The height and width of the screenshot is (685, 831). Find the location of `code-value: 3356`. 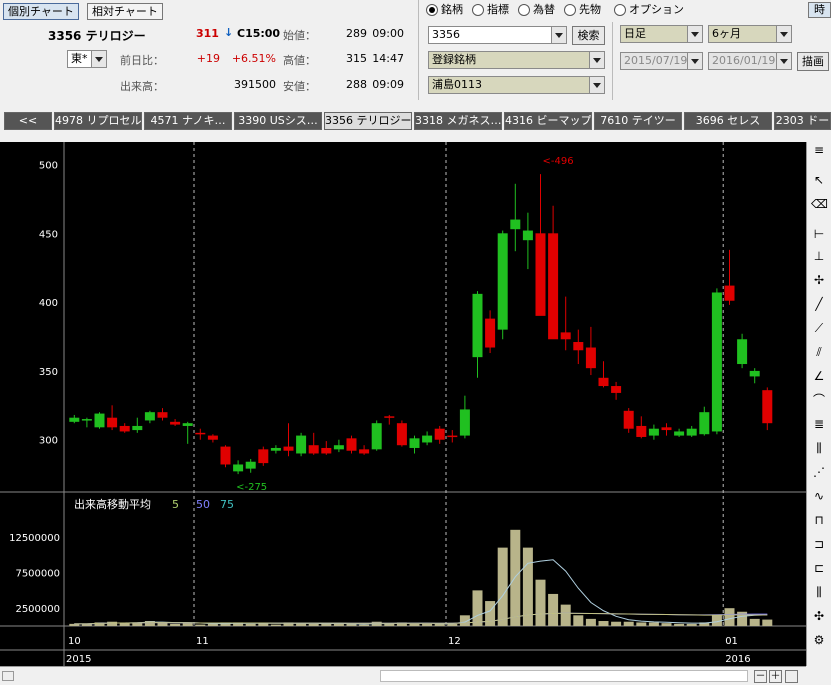

code-value: 3356 is located at coordinates (446, 34).